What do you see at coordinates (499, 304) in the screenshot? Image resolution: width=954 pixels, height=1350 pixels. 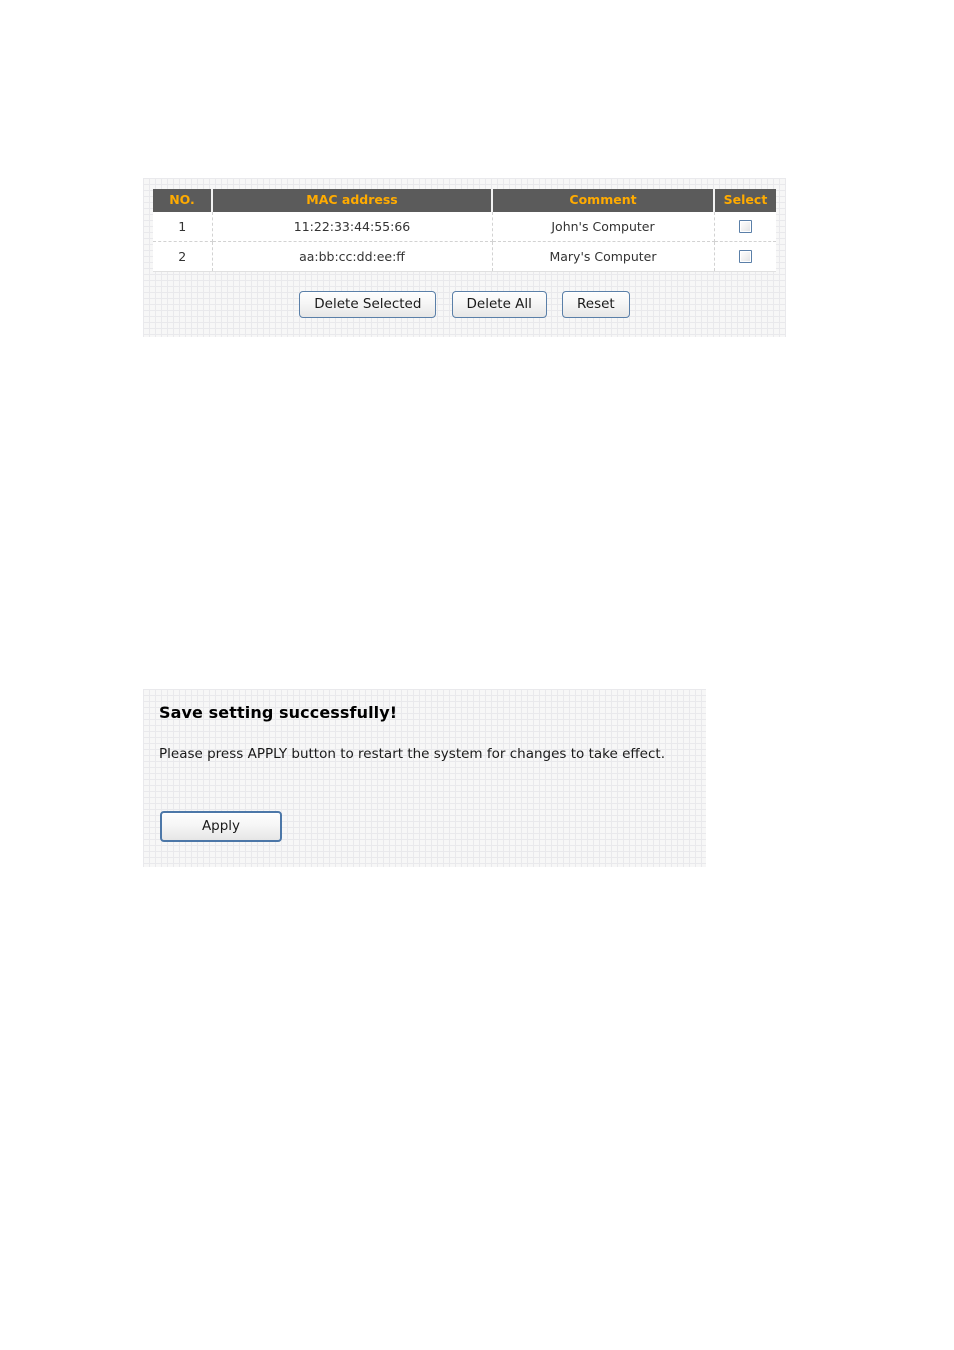 I see `delete-all-button: Delete All` at bounding box center [499, 304].